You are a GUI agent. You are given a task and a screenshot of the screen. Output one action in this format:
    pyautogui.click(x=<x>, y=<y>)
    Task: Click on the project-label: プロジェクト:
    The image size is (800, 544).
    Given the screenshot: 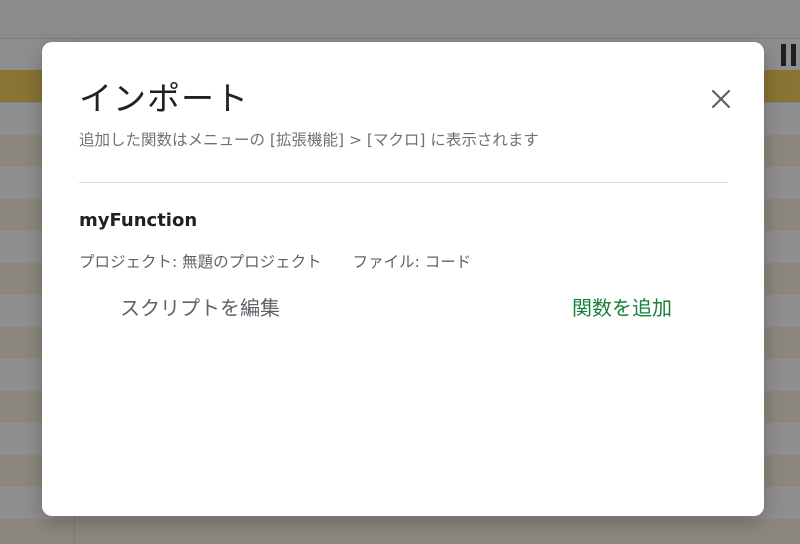 What is the action you would take?
    pyautogui.click(x=128, y=262)
    